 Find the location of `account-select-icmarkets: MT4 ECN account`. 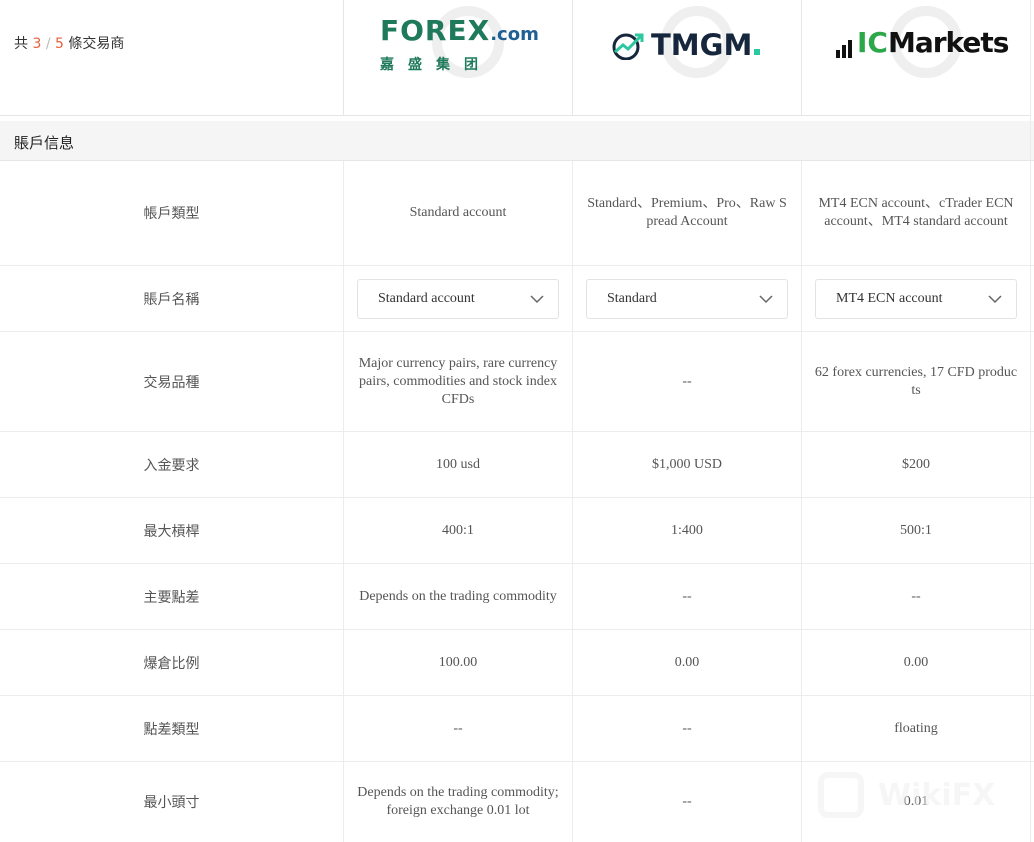

account-select-icmarkets: MT4 ECN account is located at coordinates (916, 298).